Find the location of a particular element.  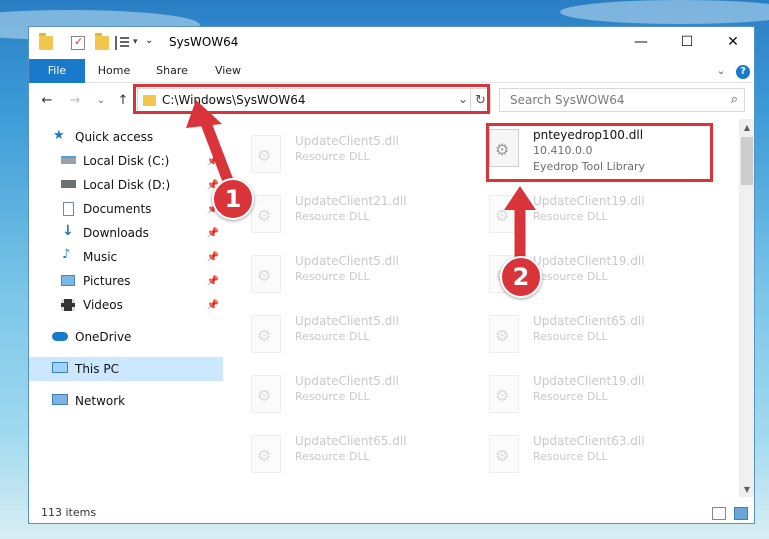

scroll-down-icon: ▼ is located at coordinates (746, 489).